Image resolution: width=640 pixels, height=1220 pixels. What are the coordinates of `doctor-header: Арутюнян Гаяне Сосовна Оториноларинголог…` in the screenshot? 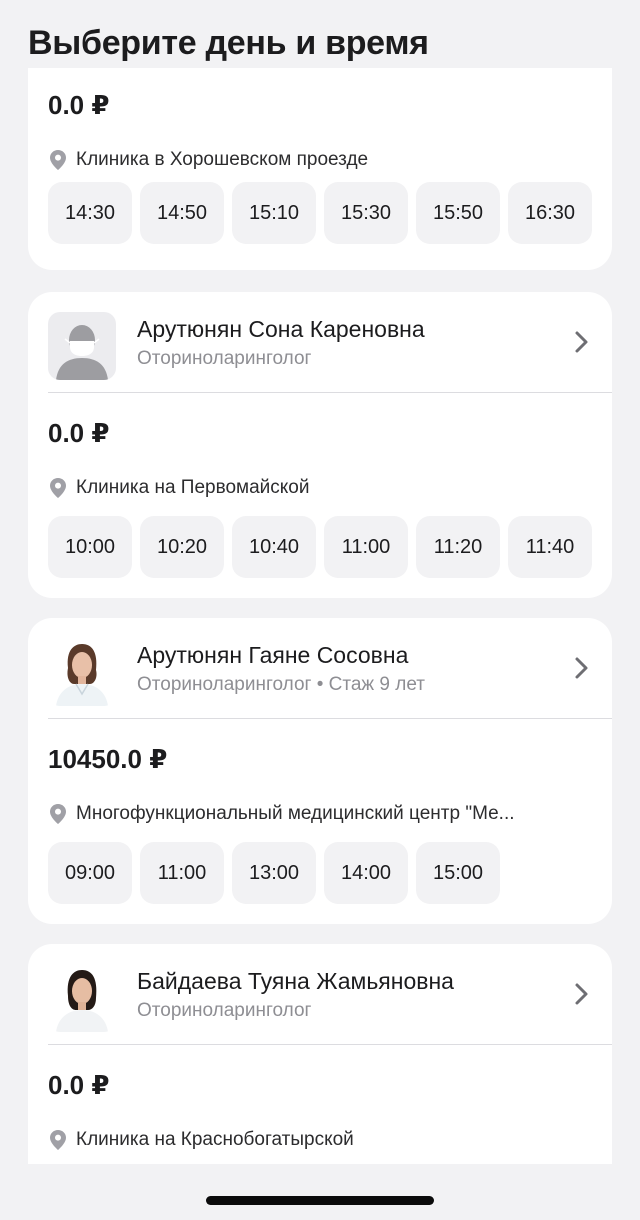 It's located at (320, 668).